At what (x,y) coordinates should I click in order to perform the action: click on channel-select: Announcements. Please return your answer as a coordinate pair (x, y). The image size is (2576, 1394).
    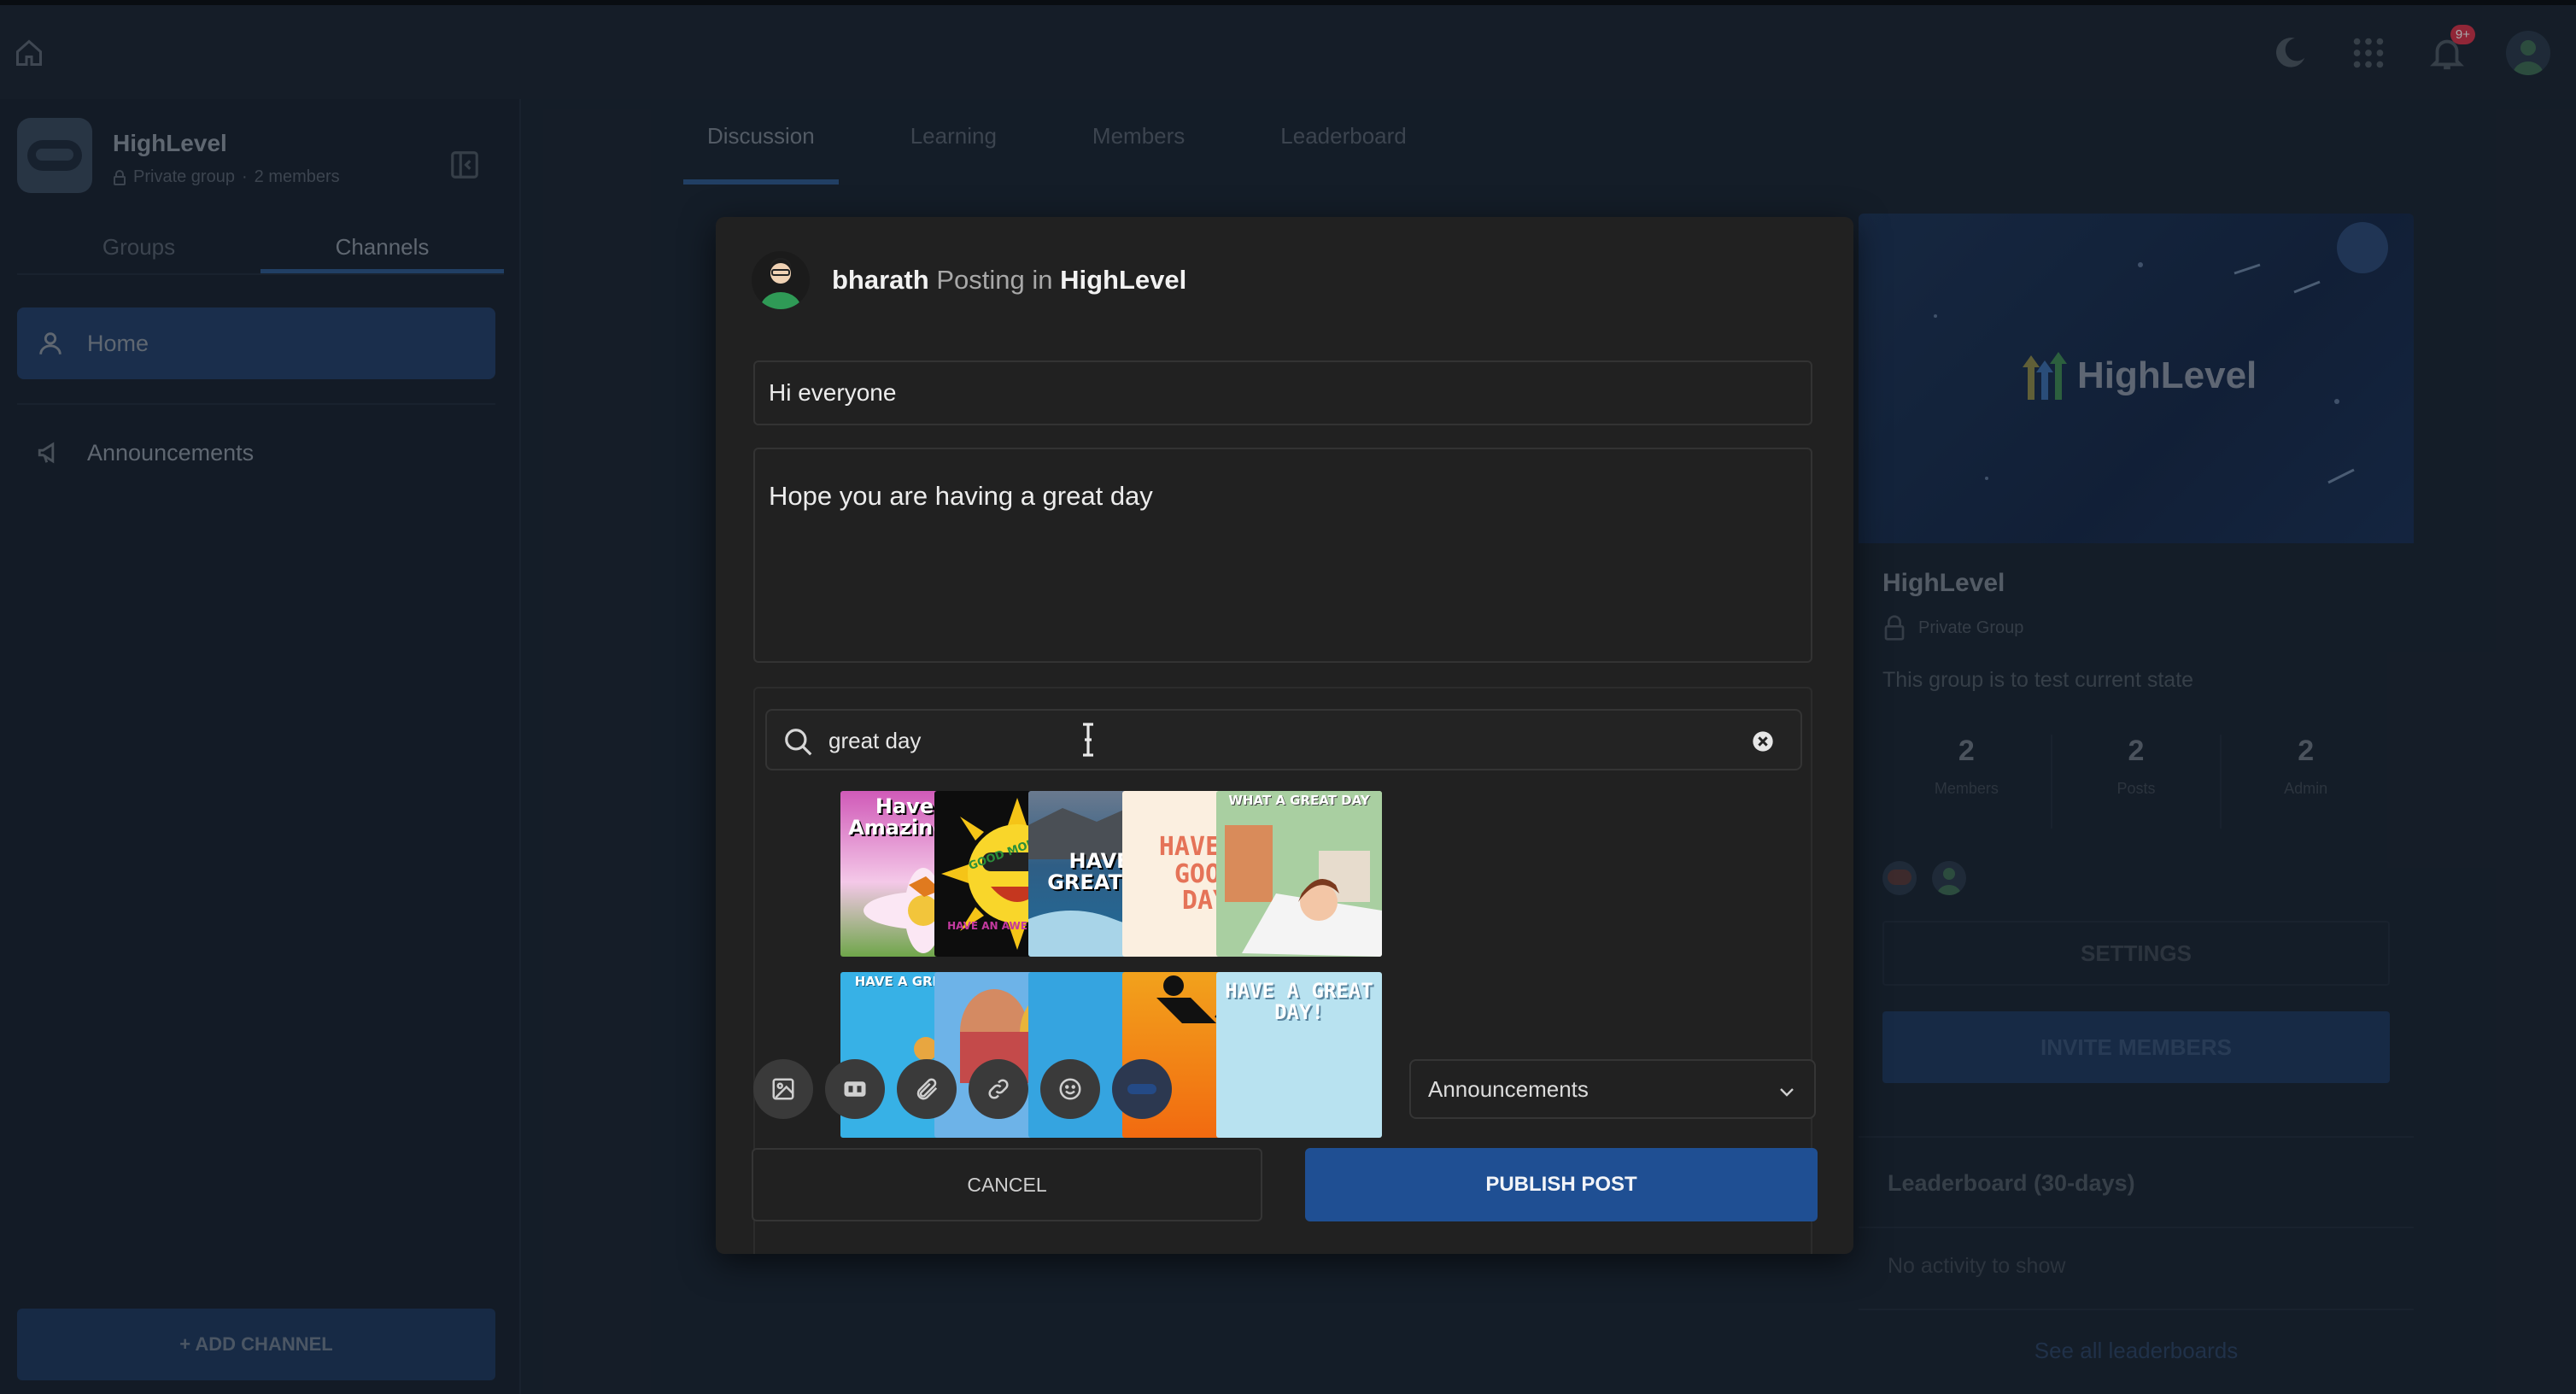
    Looking at the image, I should click on (1612, 1089).